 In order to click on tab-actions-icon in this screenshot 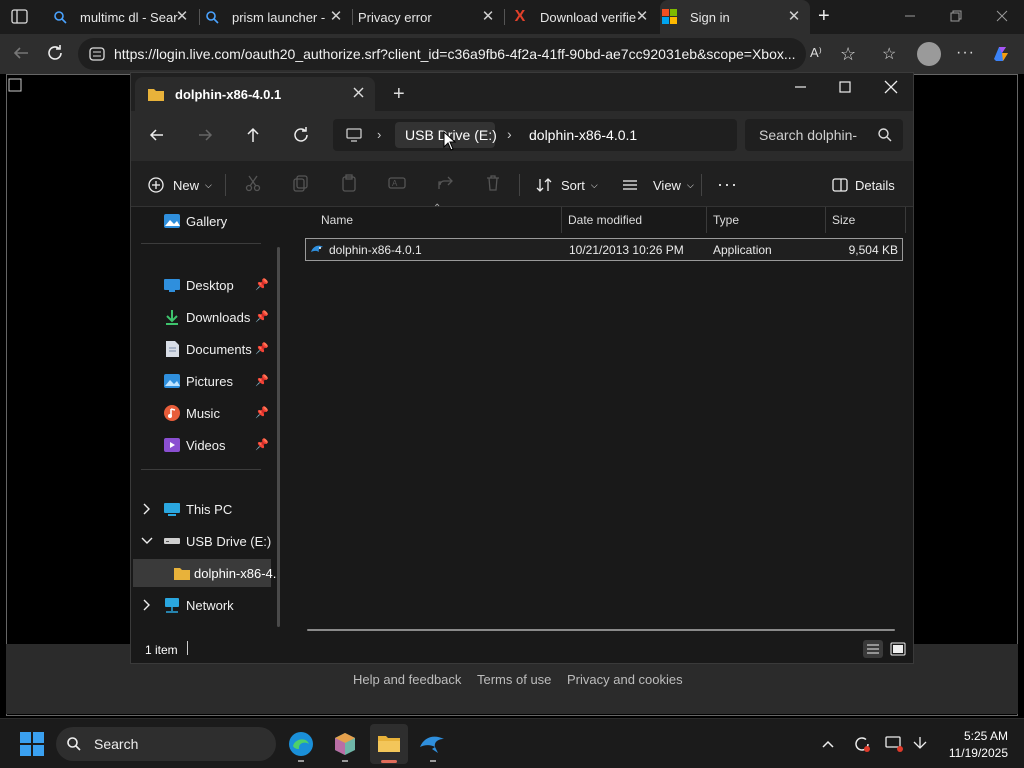, I will do `click(20, 17)`.